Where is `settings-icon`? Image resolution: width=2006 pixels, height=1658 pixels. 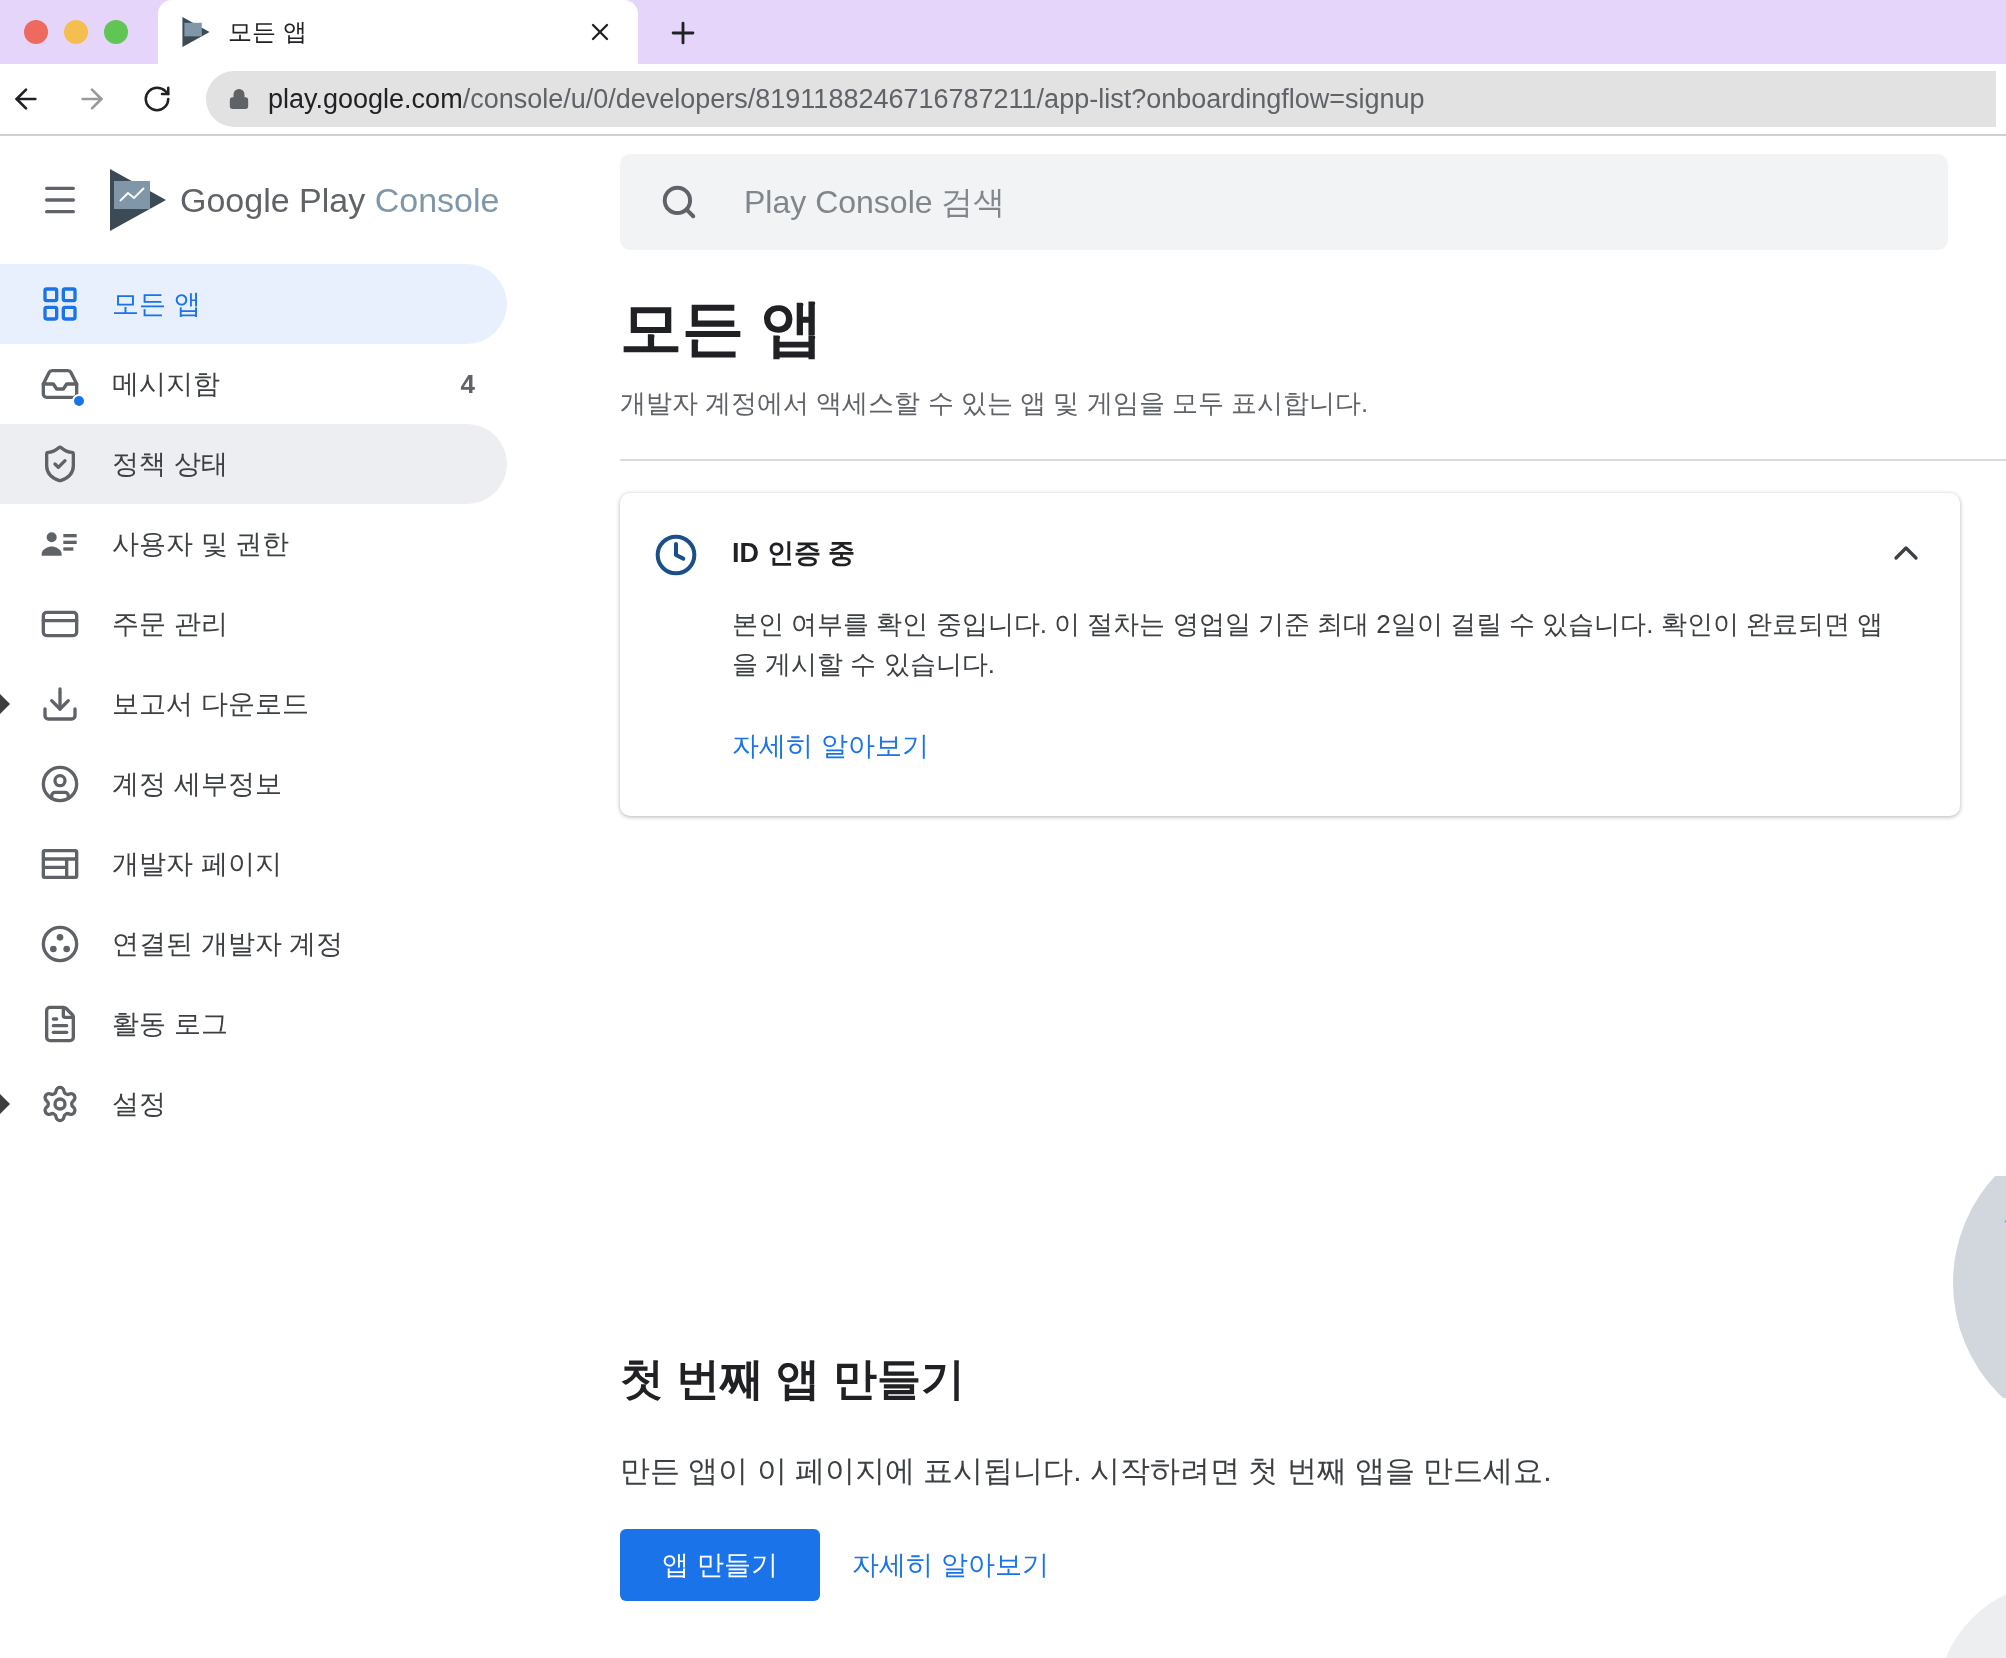
settings-icon is located at coordinates (60, 1104).